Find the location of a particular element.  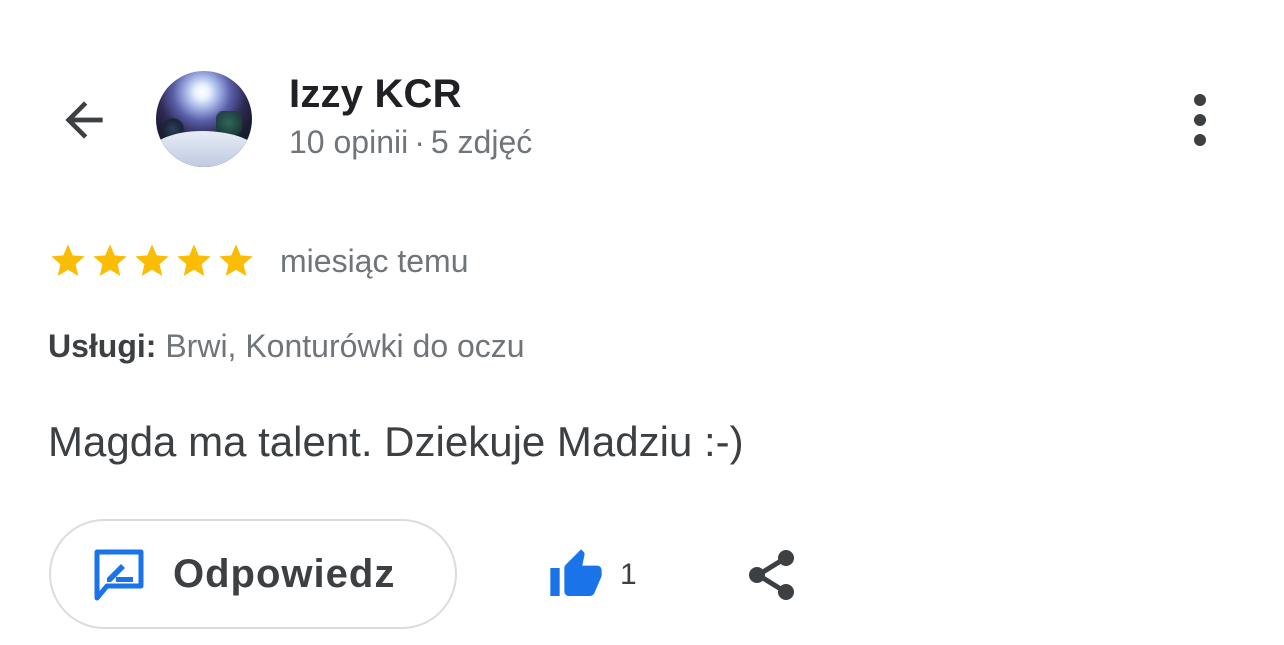

reviewer-meta: 10 opinii · 5 zdjęć is located at coordinates (410, 142).